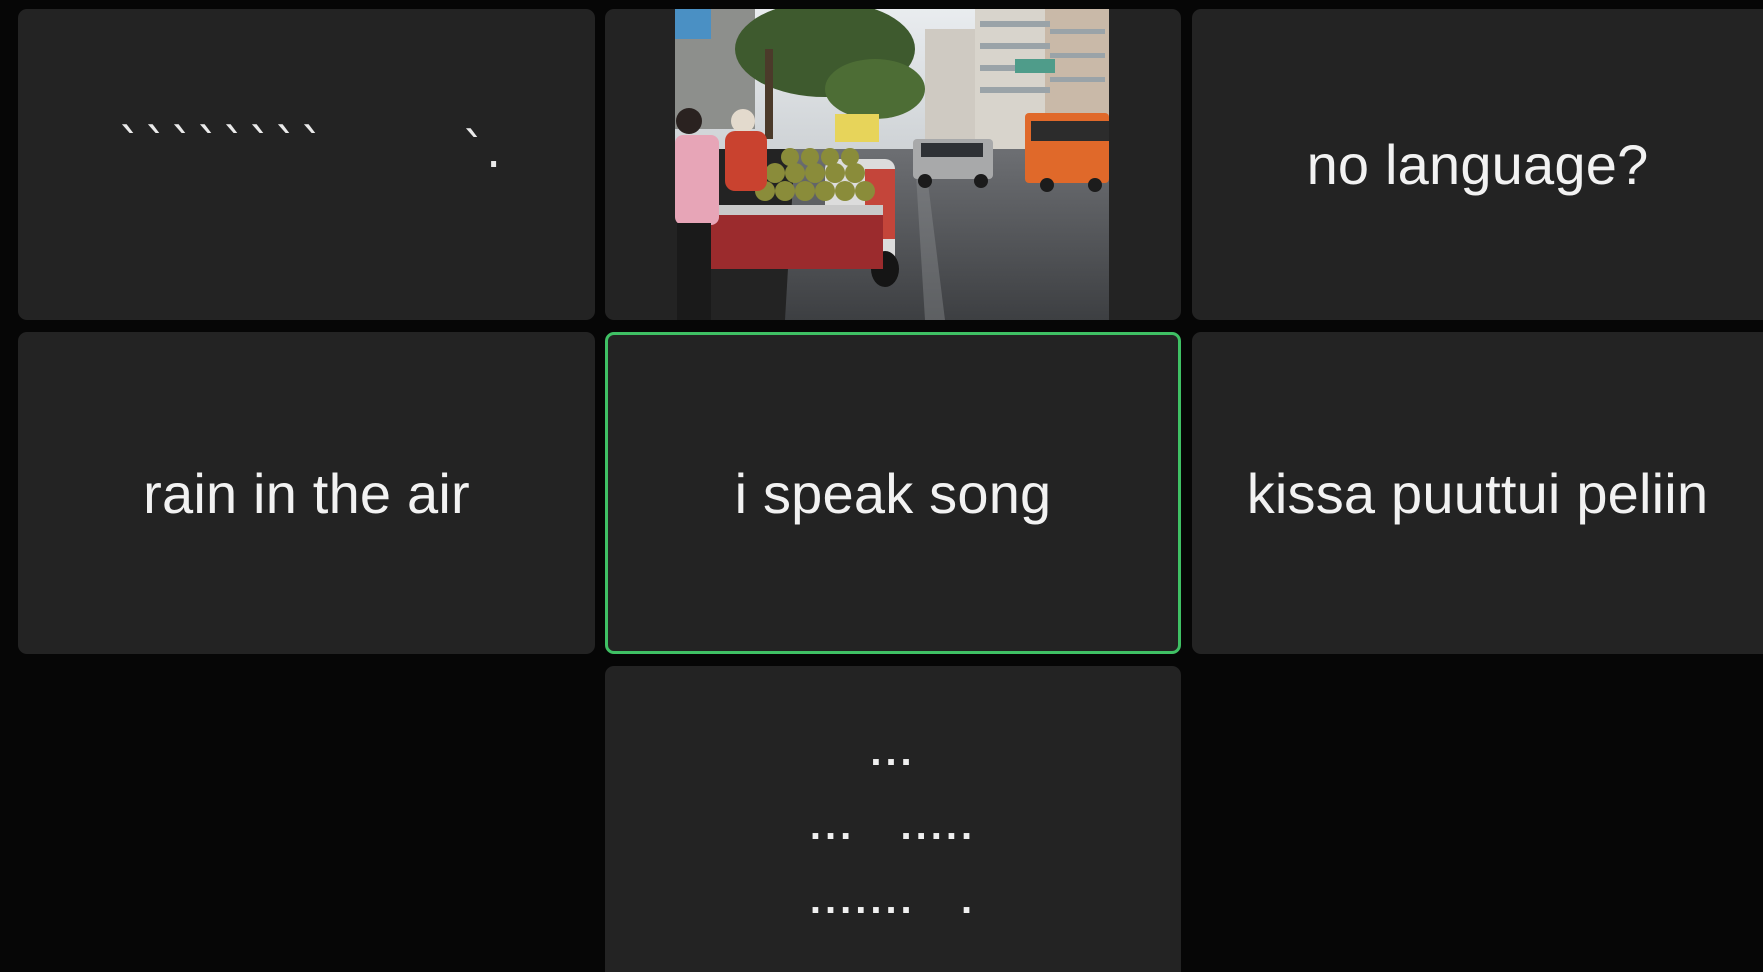 The height and width of the screenshot is (972, 1763). I want to click on ellipsis-line: ....... ., so click(893, 900).